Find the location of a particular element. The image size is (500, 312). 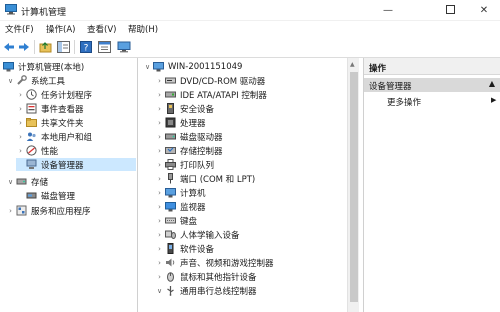

device-category-dvd: › DVD/CD-ROM 驱动器 is located at coordinates (210, 80).